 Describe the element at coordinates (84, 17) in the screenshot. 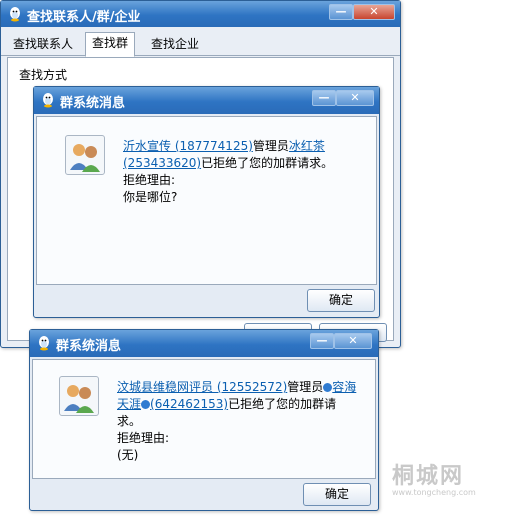

I see `window-title: 查找联系人/群/企业` at that location.